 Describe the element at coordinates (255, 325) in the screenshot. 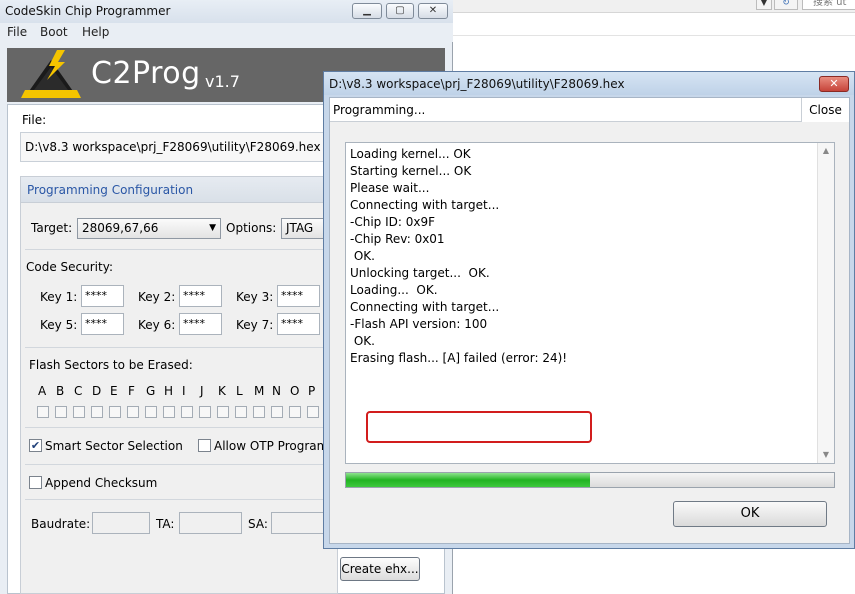

I see `key7-label: Key 7:` at that location.